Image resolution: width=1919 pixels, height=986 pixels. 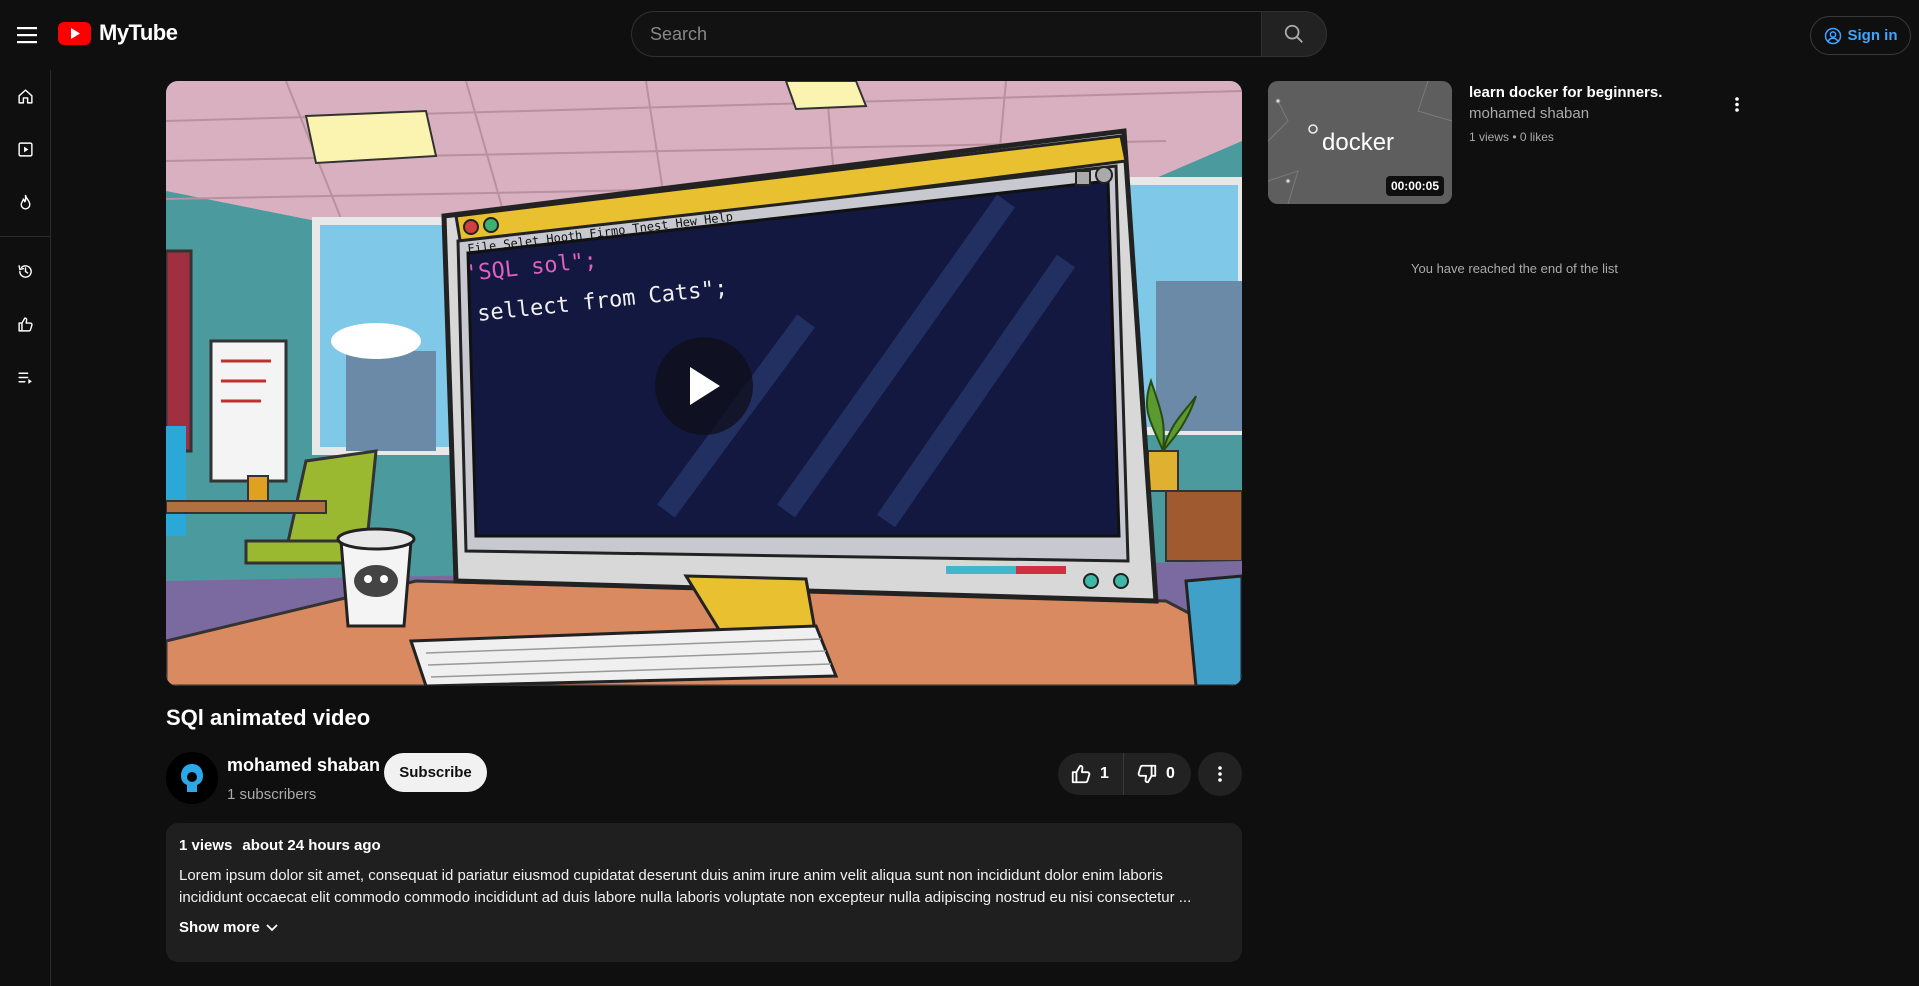 I want to click on search-bar, so click(x=979, y=34).